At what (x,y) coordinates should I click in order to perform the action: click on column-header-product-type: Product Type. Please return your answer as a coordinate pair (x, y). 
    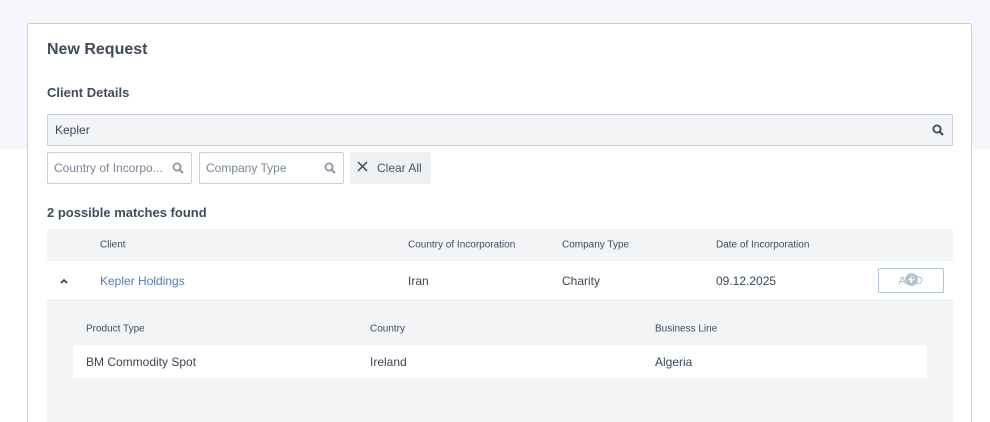
    Looking at the image, I should click on (115, 329).